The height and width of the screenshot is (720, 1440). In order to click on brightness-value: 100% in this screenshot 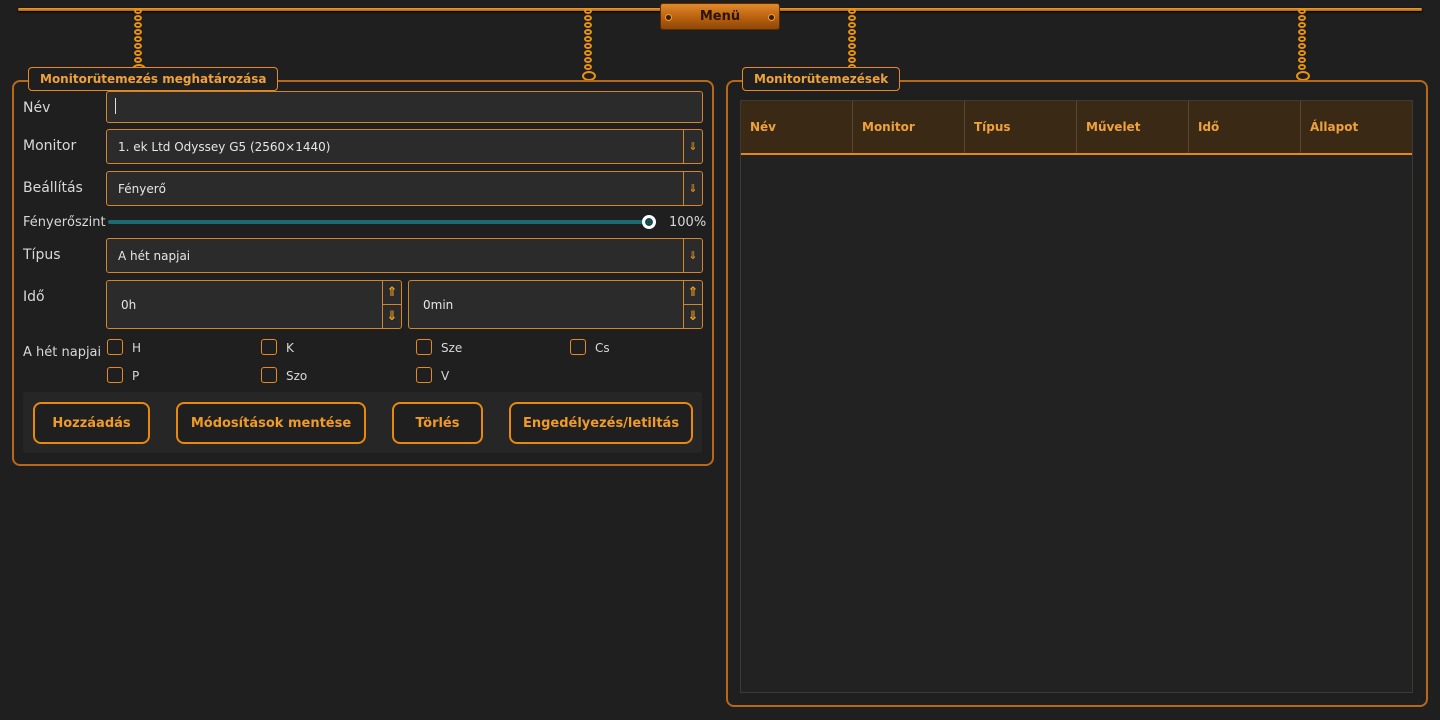, I will do `click(688, 222)`.